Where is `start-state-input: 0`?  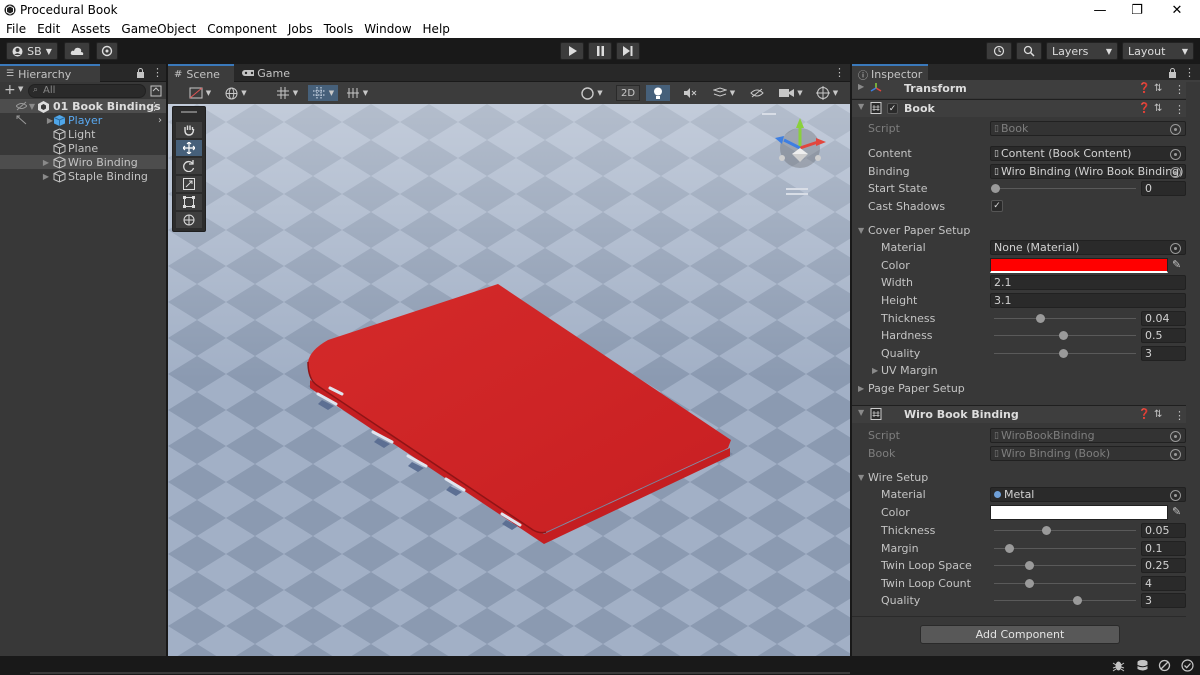
start-state-input: 0 is located at coordinates (1163, 188).